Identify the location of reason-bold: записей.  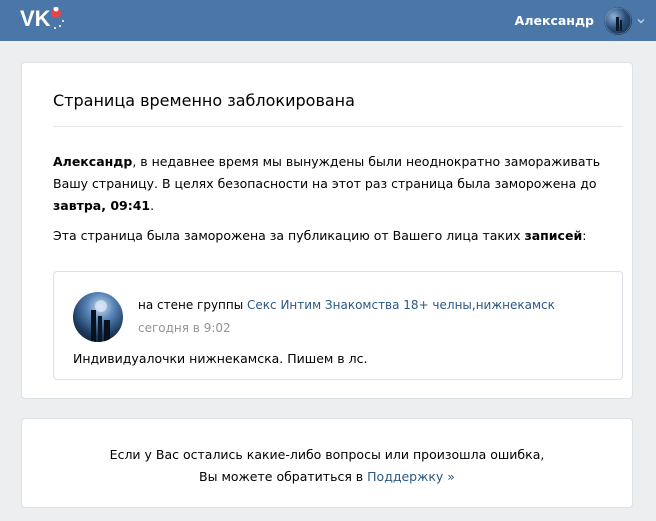
(553, 235).